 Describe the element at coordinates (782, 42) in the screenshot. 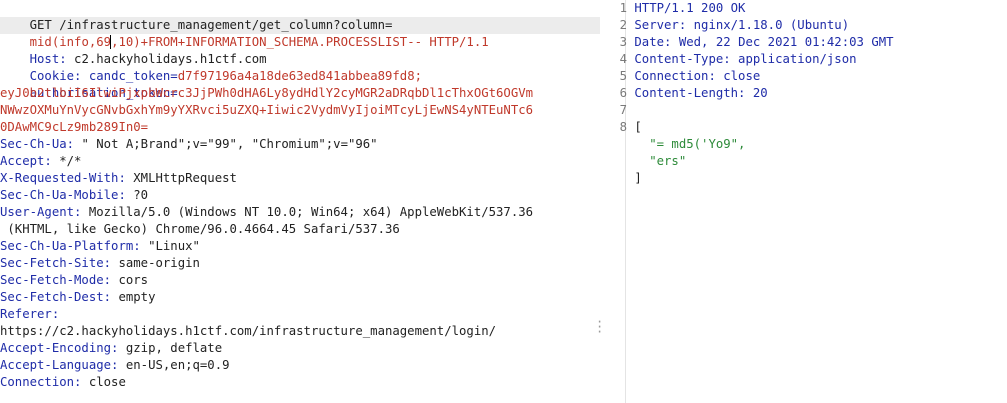

I see `header-value: Wed, 22 Dec 2021 01:42:03 GMT` at that location.